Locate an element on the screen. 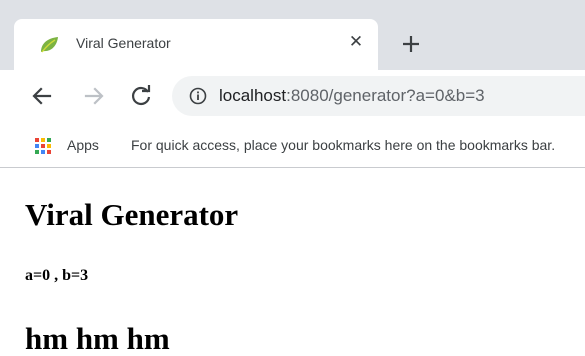 Image resolution: width=585 pixels, height=356 pixels. url-text: localhost:8080/generator?a=0&b=3 is located at coordinates (352, 96).